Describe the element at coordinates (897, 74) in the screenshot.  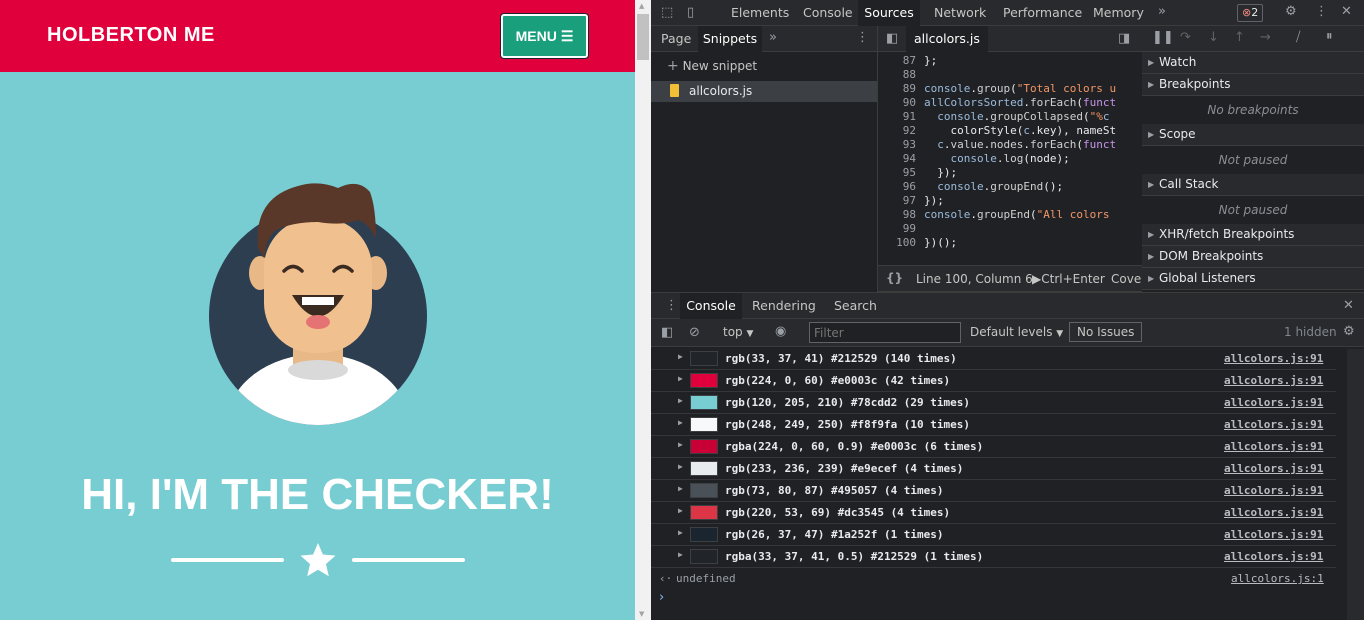
I see `line-number: 88` at that location.